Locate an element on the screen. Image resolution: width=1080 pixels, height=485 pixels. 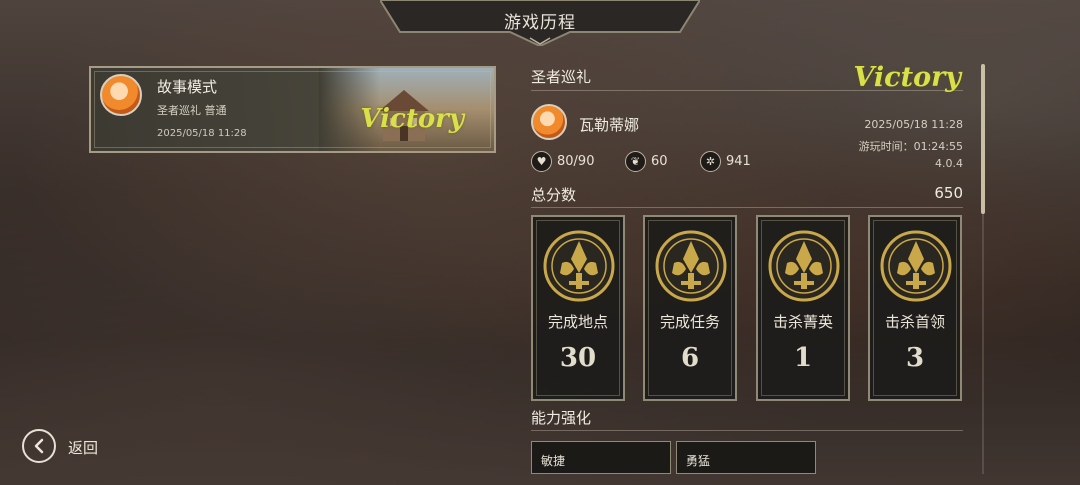
coin-icon: ✲ is located at coordinates (710, 161).